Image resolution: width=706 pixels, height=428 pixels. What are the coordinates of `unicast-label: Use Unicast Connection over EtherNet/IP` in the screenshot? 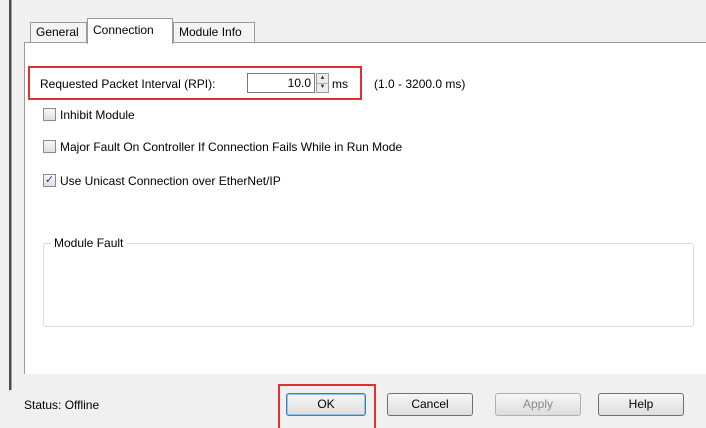 It's located at (170, 181).